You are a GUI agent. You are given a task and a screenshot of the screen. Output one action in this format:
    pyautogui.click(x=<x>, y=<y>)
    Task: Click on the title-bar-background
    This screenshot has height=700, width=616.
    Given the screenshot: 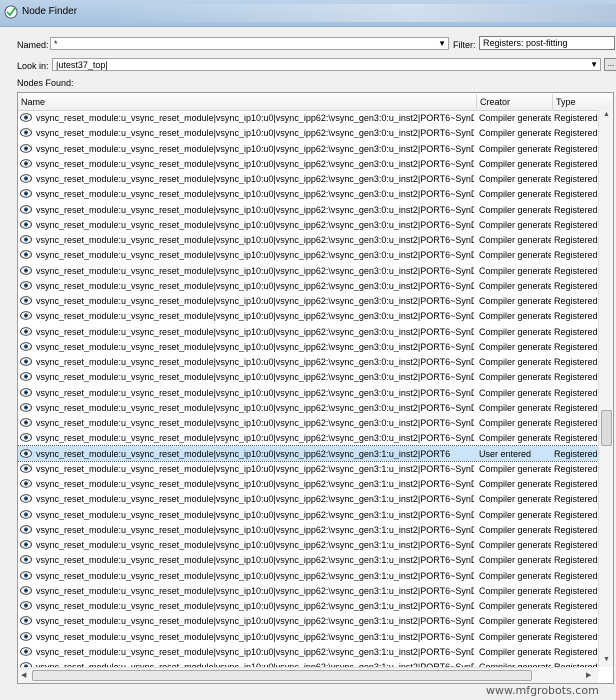 What is the action you would take?
    pyautogui.click(x=363, y=13)
    